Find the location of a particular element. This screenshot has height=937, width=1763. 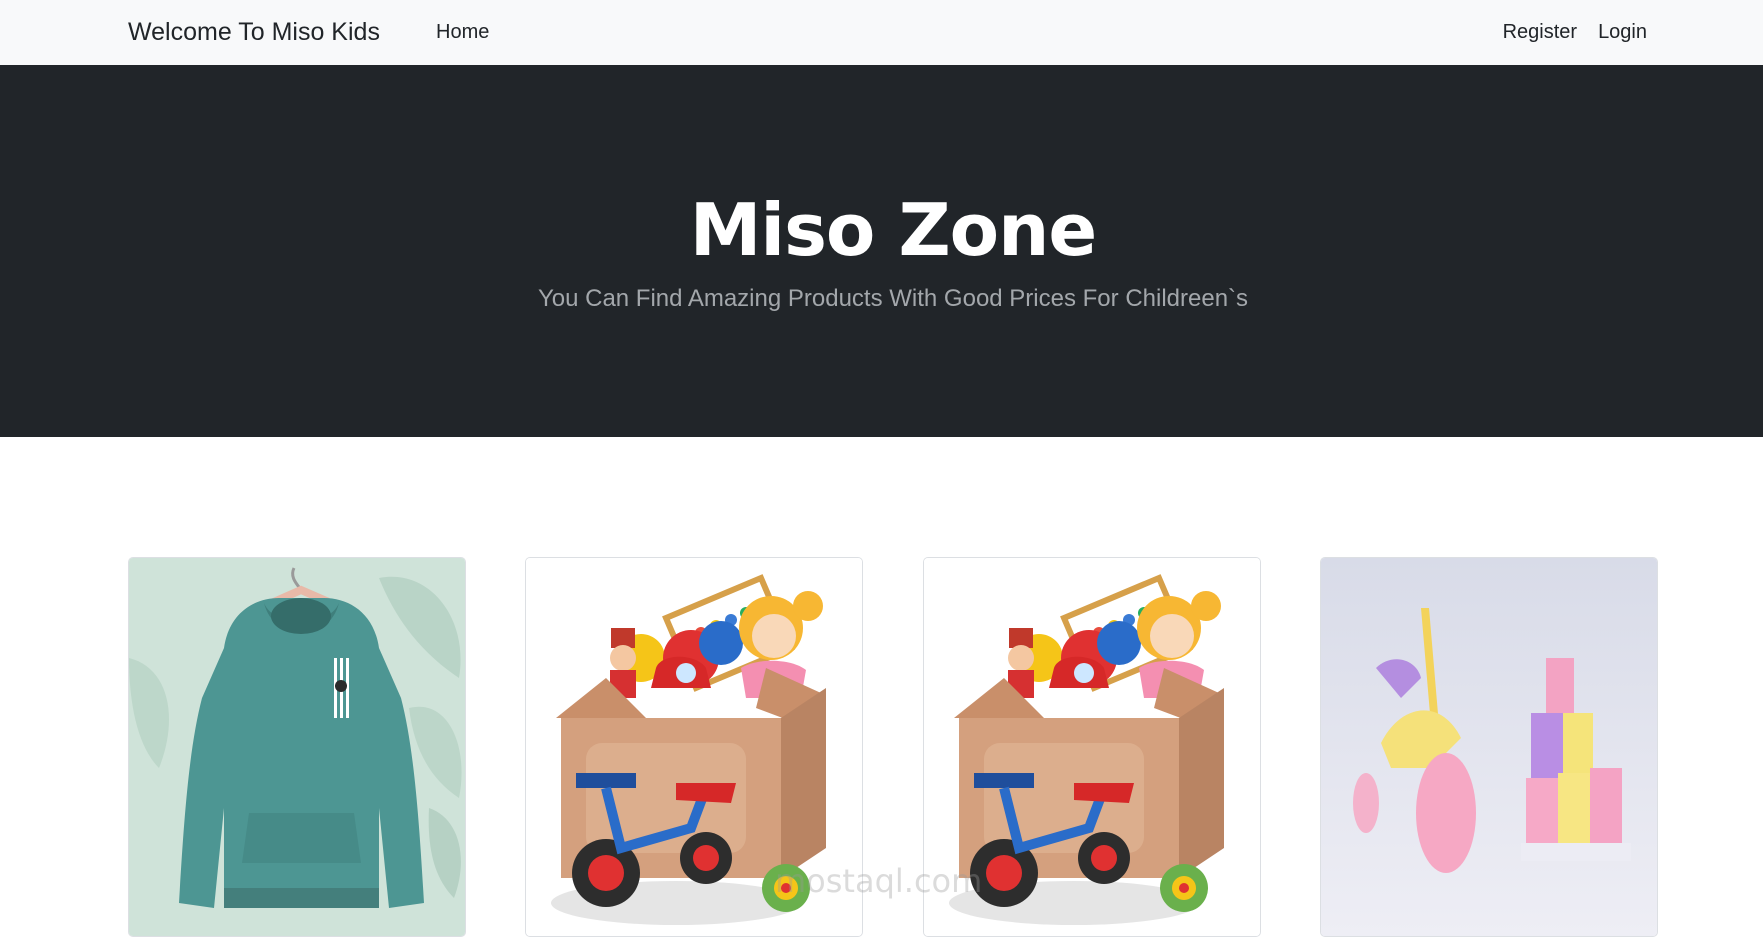

nav-auth-links: Register Login is located at coordinates (1575, 32).